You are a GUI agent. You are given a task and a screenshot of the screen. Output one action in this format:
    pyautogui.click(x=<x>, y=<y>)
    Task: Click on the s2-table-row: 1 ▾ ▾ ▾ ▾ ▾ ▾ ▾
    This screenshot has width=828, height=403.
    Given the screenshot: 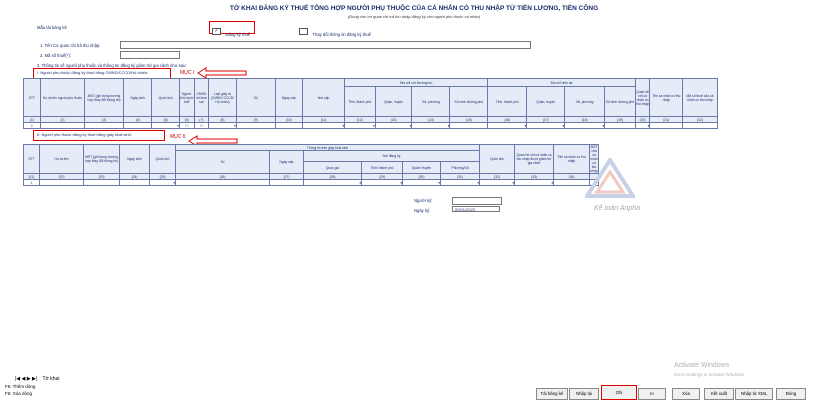 What is the action you would take?
    pyautogui.click(x=311, y=182)
    